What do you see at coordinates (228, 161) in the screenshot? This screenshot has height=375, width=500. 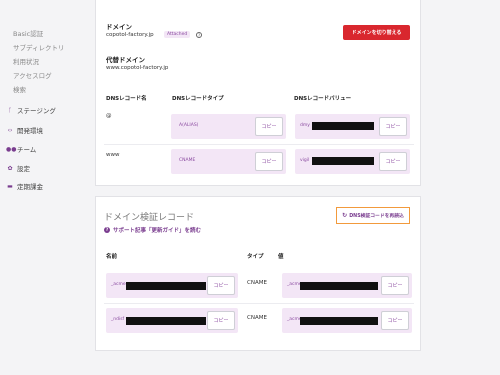 I see `dns-type-field: CNAME コピー` at bounding box center [228, 161].